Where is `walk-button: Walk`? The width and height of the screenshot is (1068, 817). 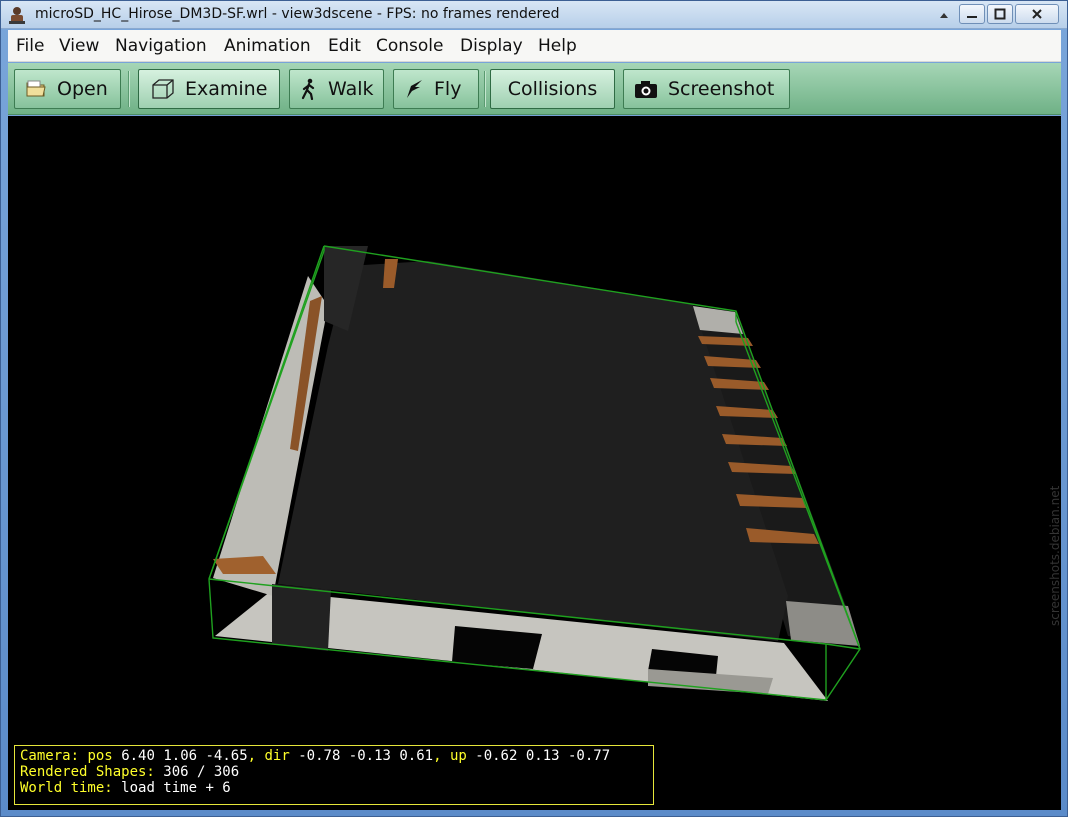
walk-button: Walk is located at coordinates (336, 89).